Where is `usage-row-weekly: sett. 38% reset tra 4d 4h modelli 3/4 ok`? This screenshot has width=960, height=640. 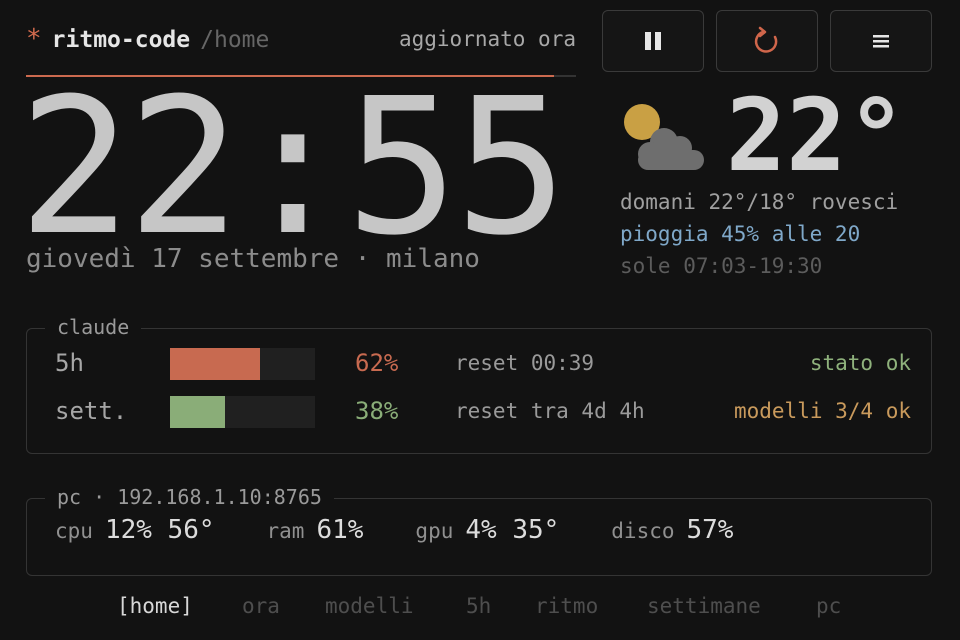 usage-row-weekly: sett. 38% reset tra 4d 4h modelli 3/4 ok is located at coordinates (483, 412).